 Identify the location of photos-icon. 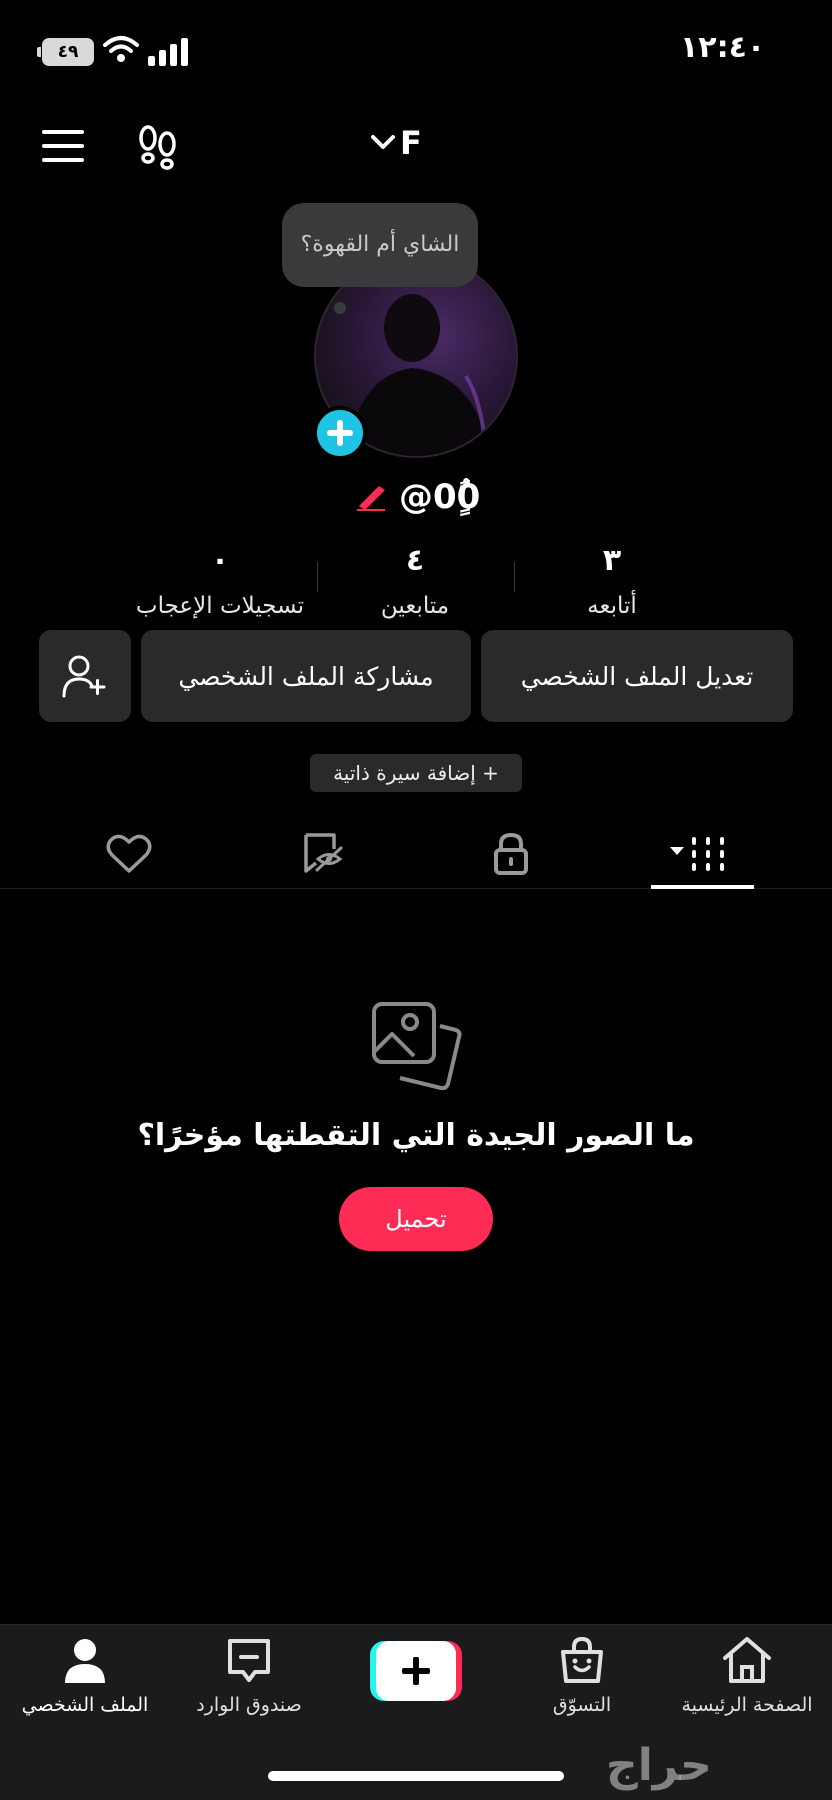
(417, 1047).